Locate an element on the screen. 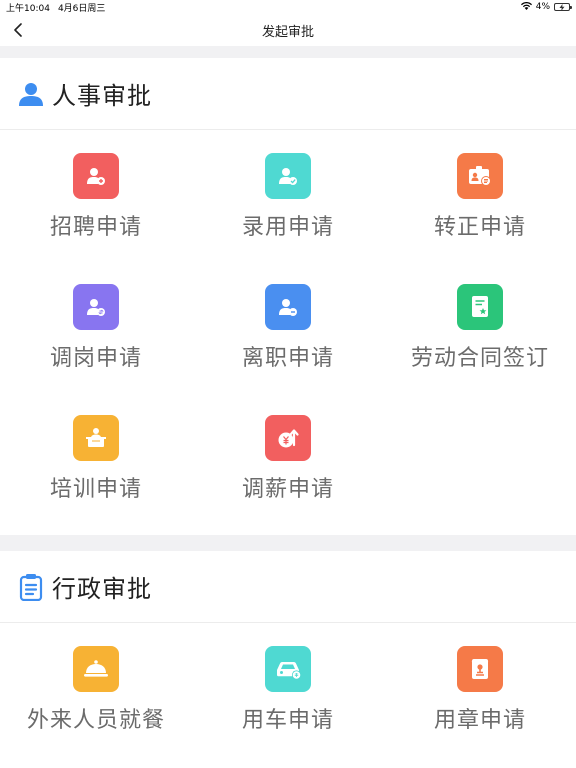  section-title: 行政审批 is located at coordinates (102, 589).